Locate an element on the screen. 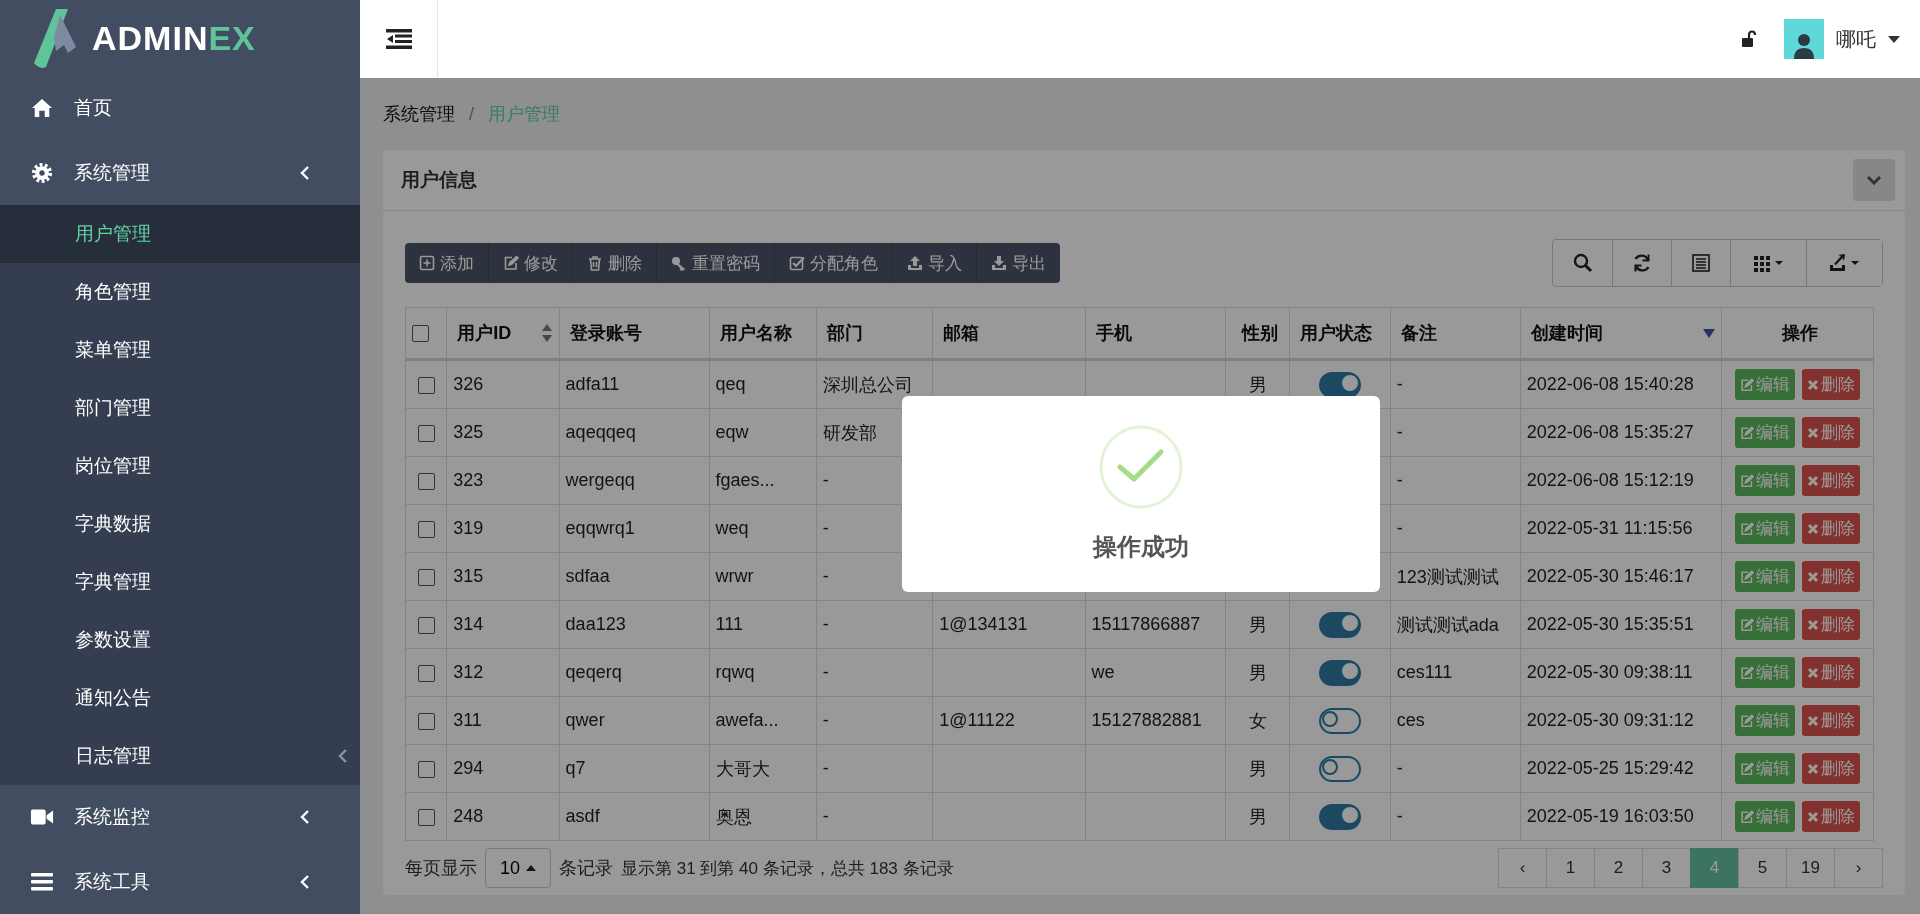 This screenshot has width=1920, height=914. user-menu: 哪吒 is located at coordinates (1842, 39).